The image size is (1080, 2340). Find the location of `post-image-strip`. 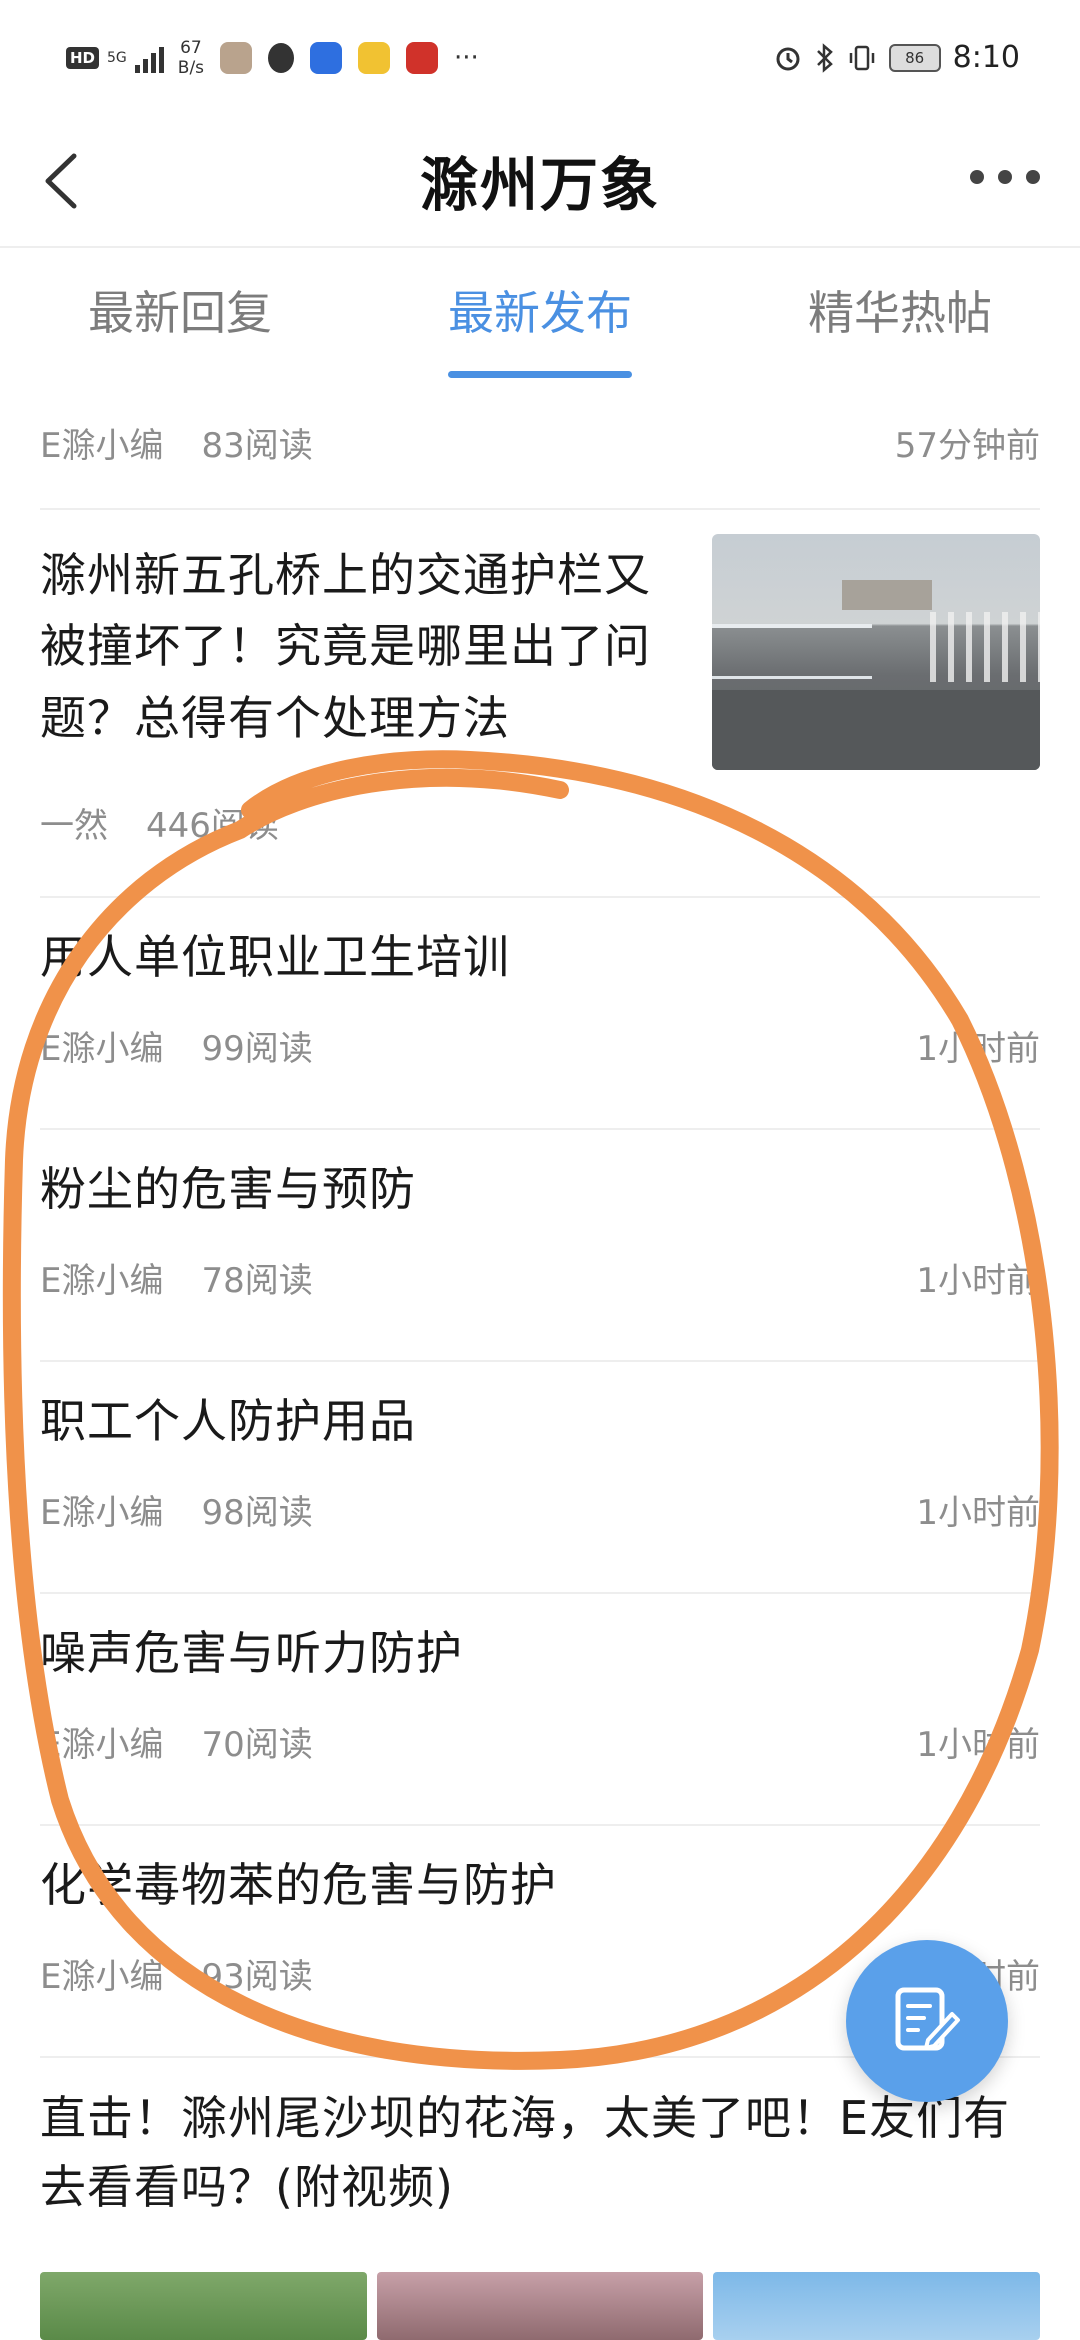

post-image-strip is located at coordinates (540, 2306).